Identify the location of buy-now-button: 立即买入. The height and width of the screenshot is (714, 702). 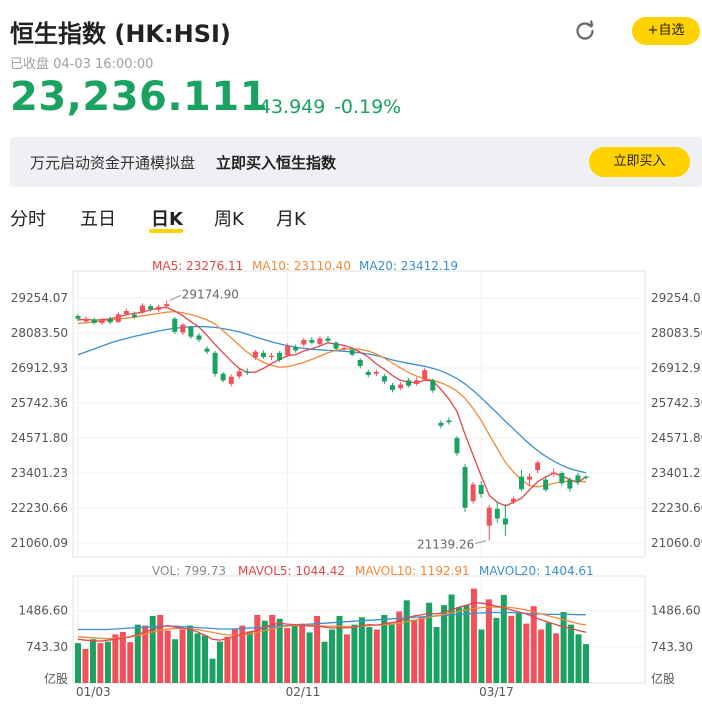
(639, 162).